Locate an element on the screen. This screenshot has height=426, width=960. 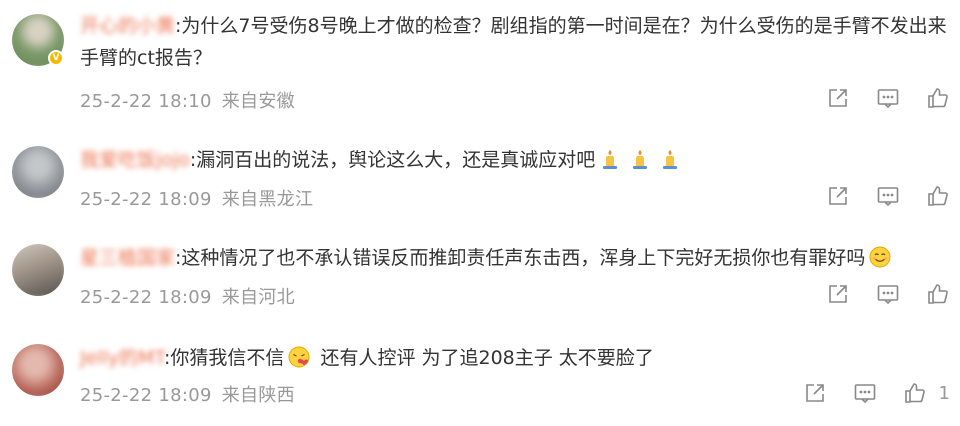
comment-body: :这种情况了也不承认错误反而推卸责任声东击西，浑身上下完好无损你也有罪好吗 is located at coordinates (520, 258).